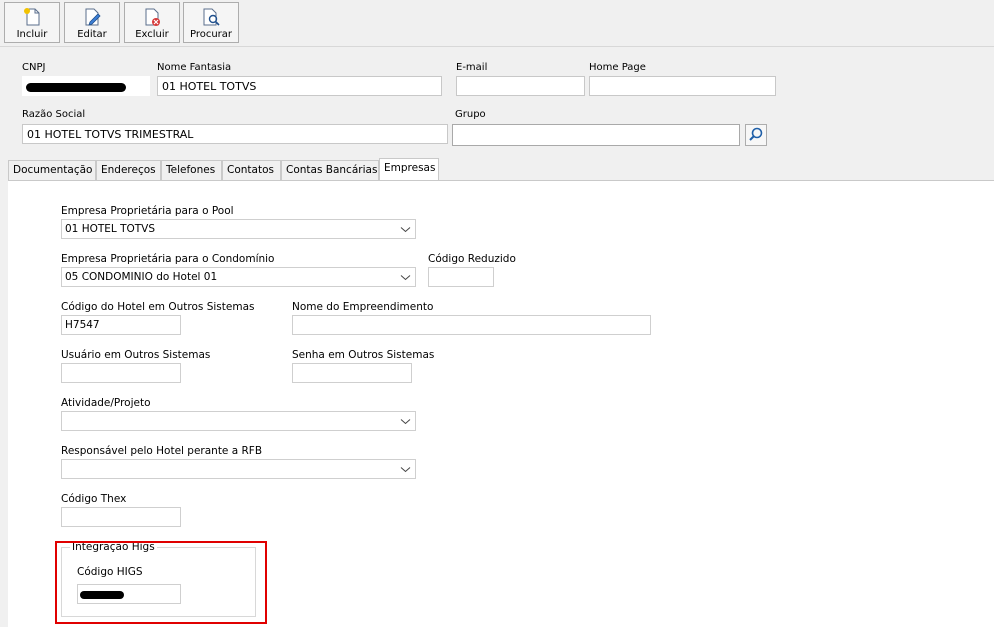 Image resolution: width=994 pixels, height=627 pixels. What do you see at coordinates (34, 67) in the screenshot?
I see `cnpj-label: CNPJ` at bounding box center [34, 67].